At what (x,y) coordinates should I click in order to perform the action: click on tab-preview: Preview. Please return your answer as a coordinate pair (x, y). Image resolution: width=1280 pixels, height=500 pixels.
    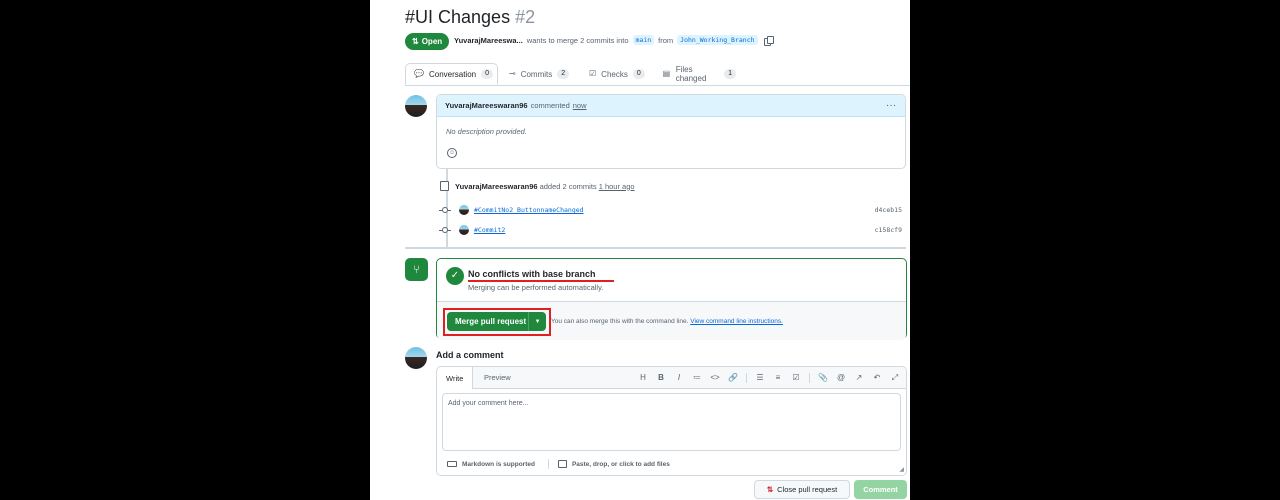
    Looking at the image, I should click on (497, 377).